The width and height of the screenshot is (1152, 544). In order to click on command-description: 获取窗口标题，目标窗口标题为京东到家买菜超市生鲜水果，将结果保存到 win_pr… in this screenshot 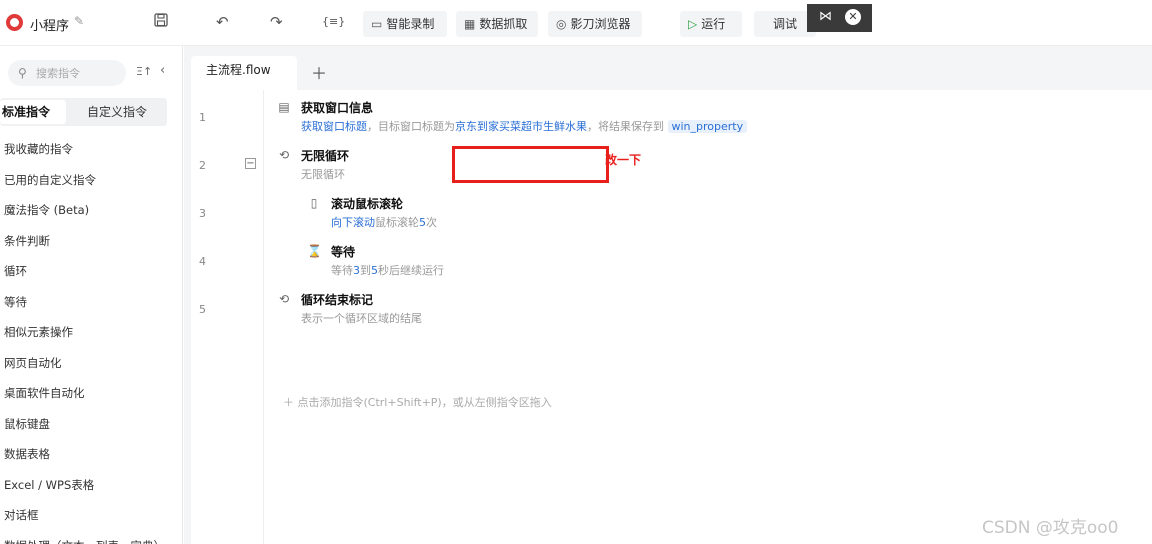, I will do `click(524, 126)`.